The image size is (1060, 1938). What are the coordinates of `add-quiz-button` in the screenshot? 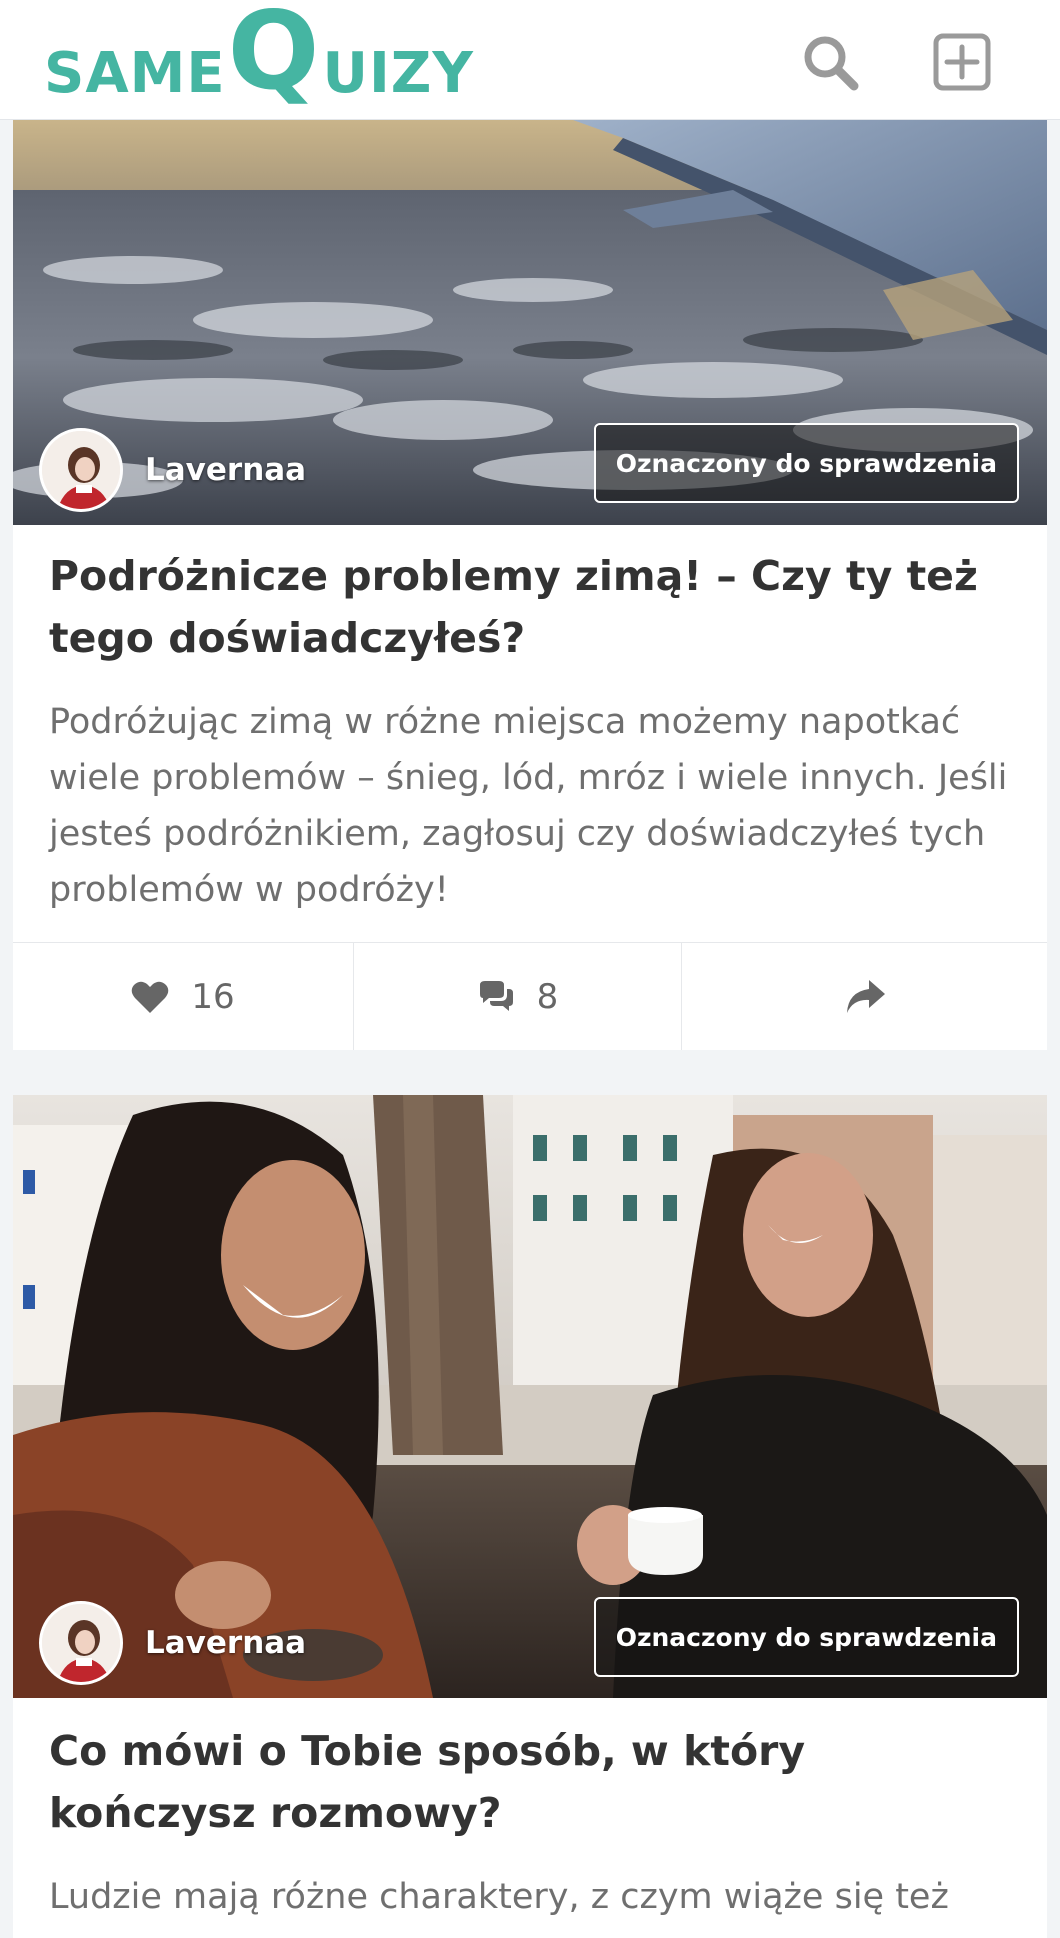 It's located at (962, 62).